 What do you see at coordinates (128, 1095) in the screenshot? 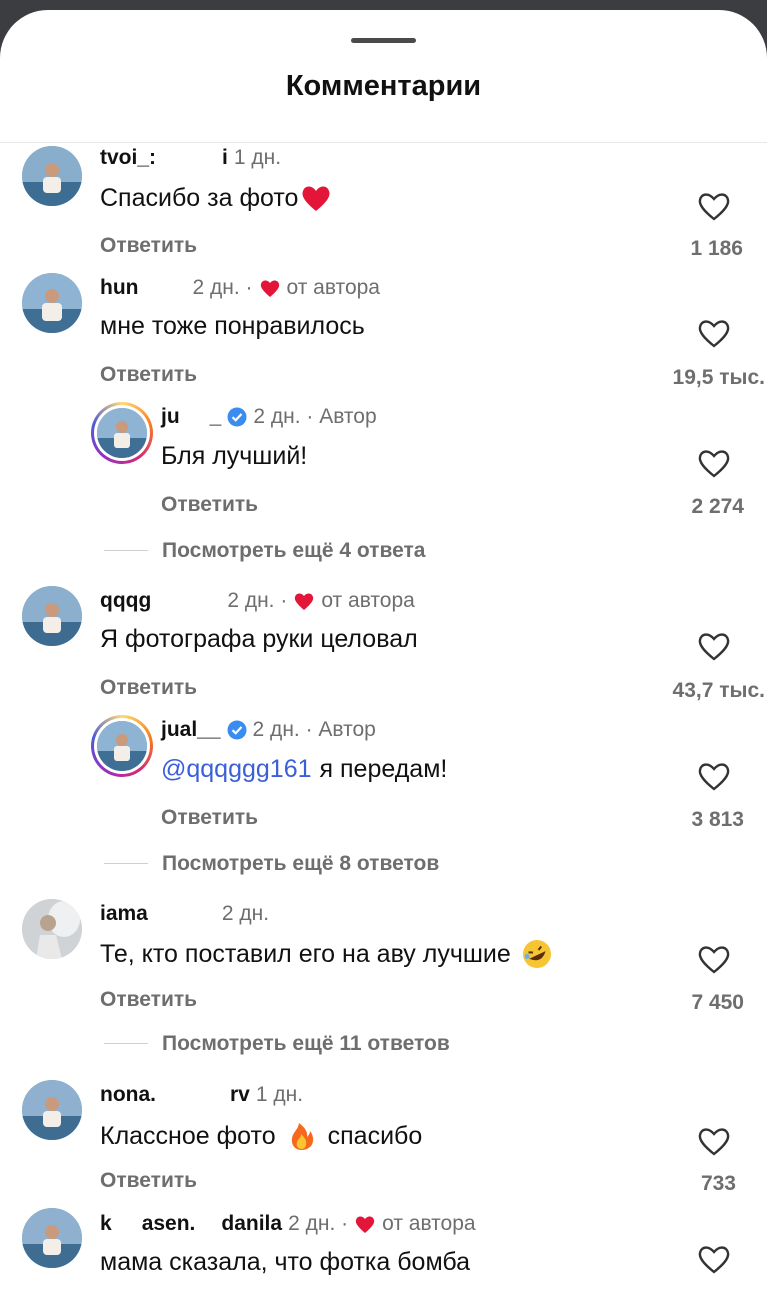
I see `username: nona.` at bounding box center [128, 1095].